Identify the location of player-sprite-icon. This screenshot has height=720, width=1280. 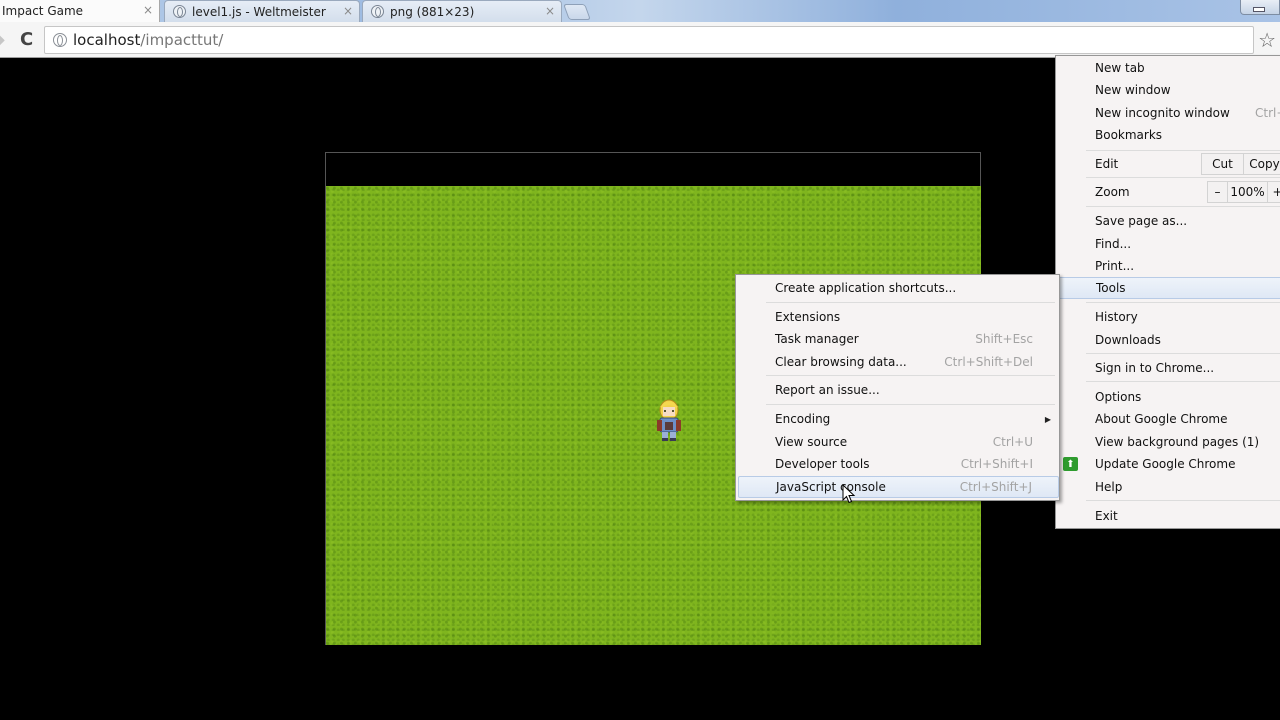
(669, 420).